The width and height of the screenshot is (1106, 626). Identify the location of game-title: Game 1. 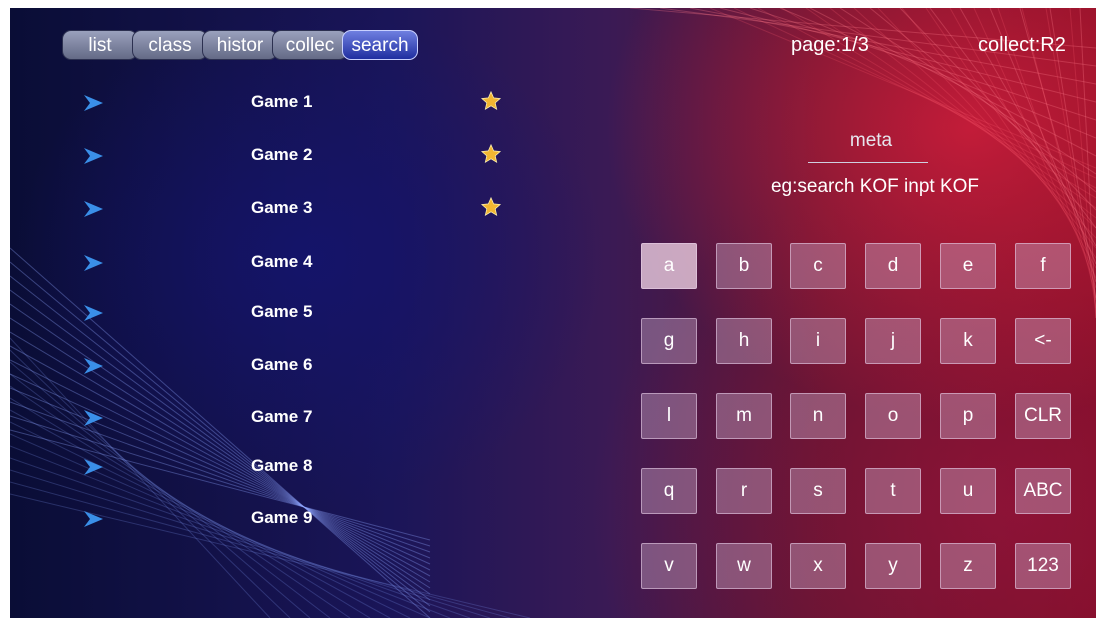
(282, 101).